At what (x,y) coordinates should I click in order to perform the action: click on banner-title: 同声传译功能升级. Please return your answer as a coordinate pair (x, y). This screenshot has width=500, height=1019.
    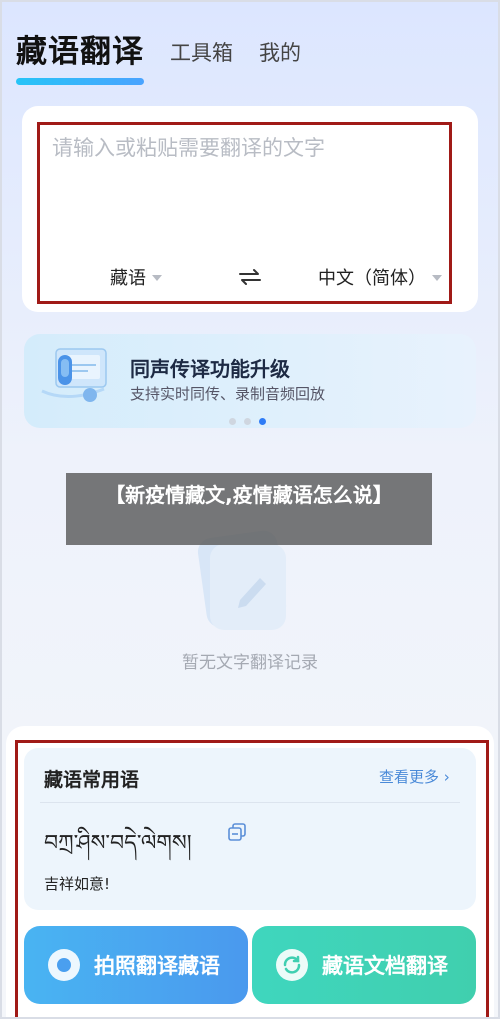
    Looking at the image, I should click on (210, 369).